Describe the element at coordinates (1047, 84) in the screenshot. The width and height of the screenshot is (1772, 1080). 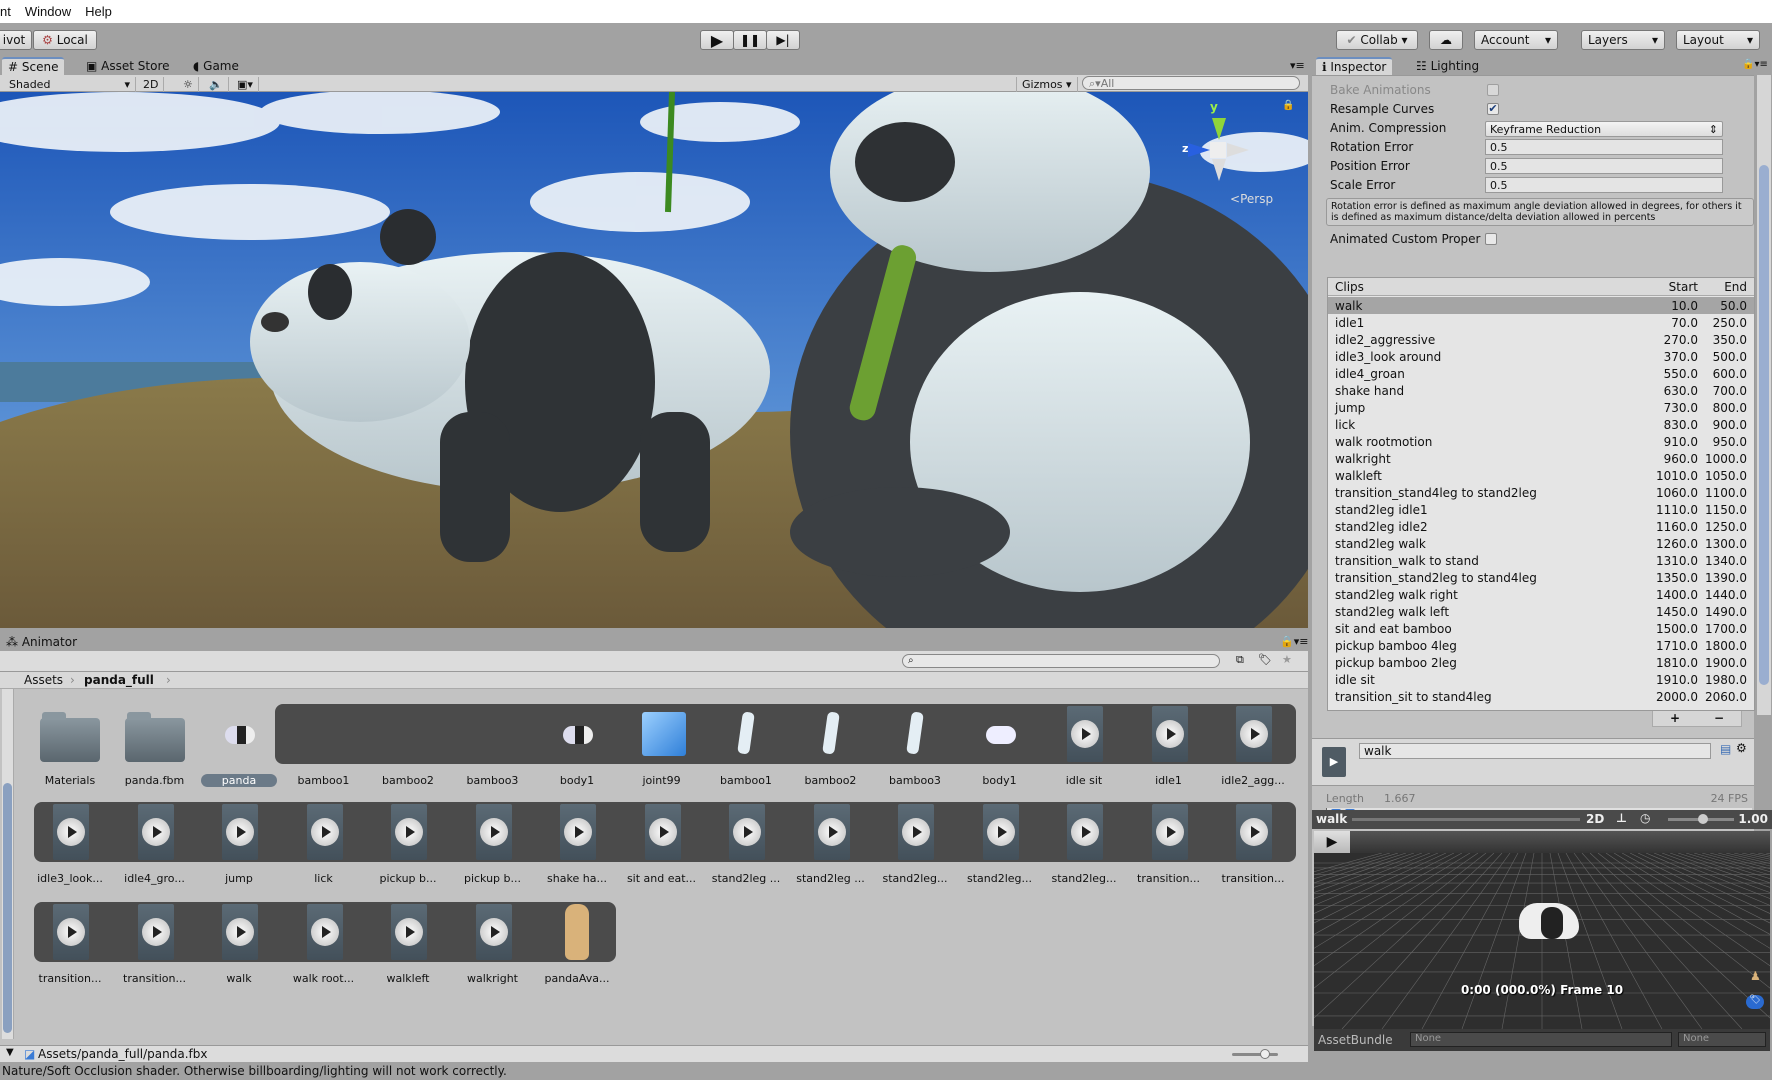
I see `gizmos-dropdown: Gizmos ▾` at that location.